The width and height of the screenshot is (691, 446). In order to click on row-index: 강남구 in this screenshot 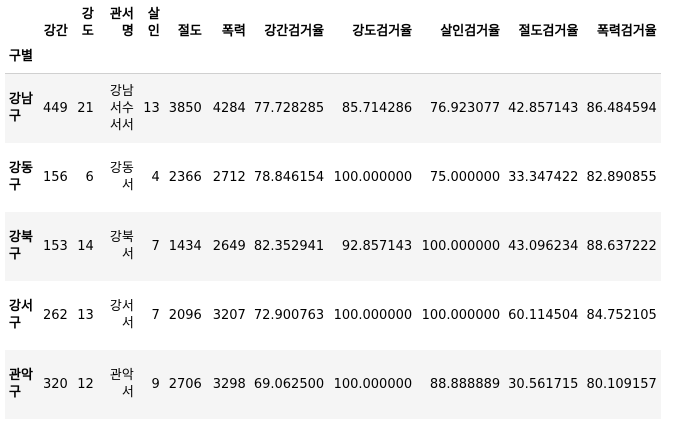, I will do `click(22, 108)`.